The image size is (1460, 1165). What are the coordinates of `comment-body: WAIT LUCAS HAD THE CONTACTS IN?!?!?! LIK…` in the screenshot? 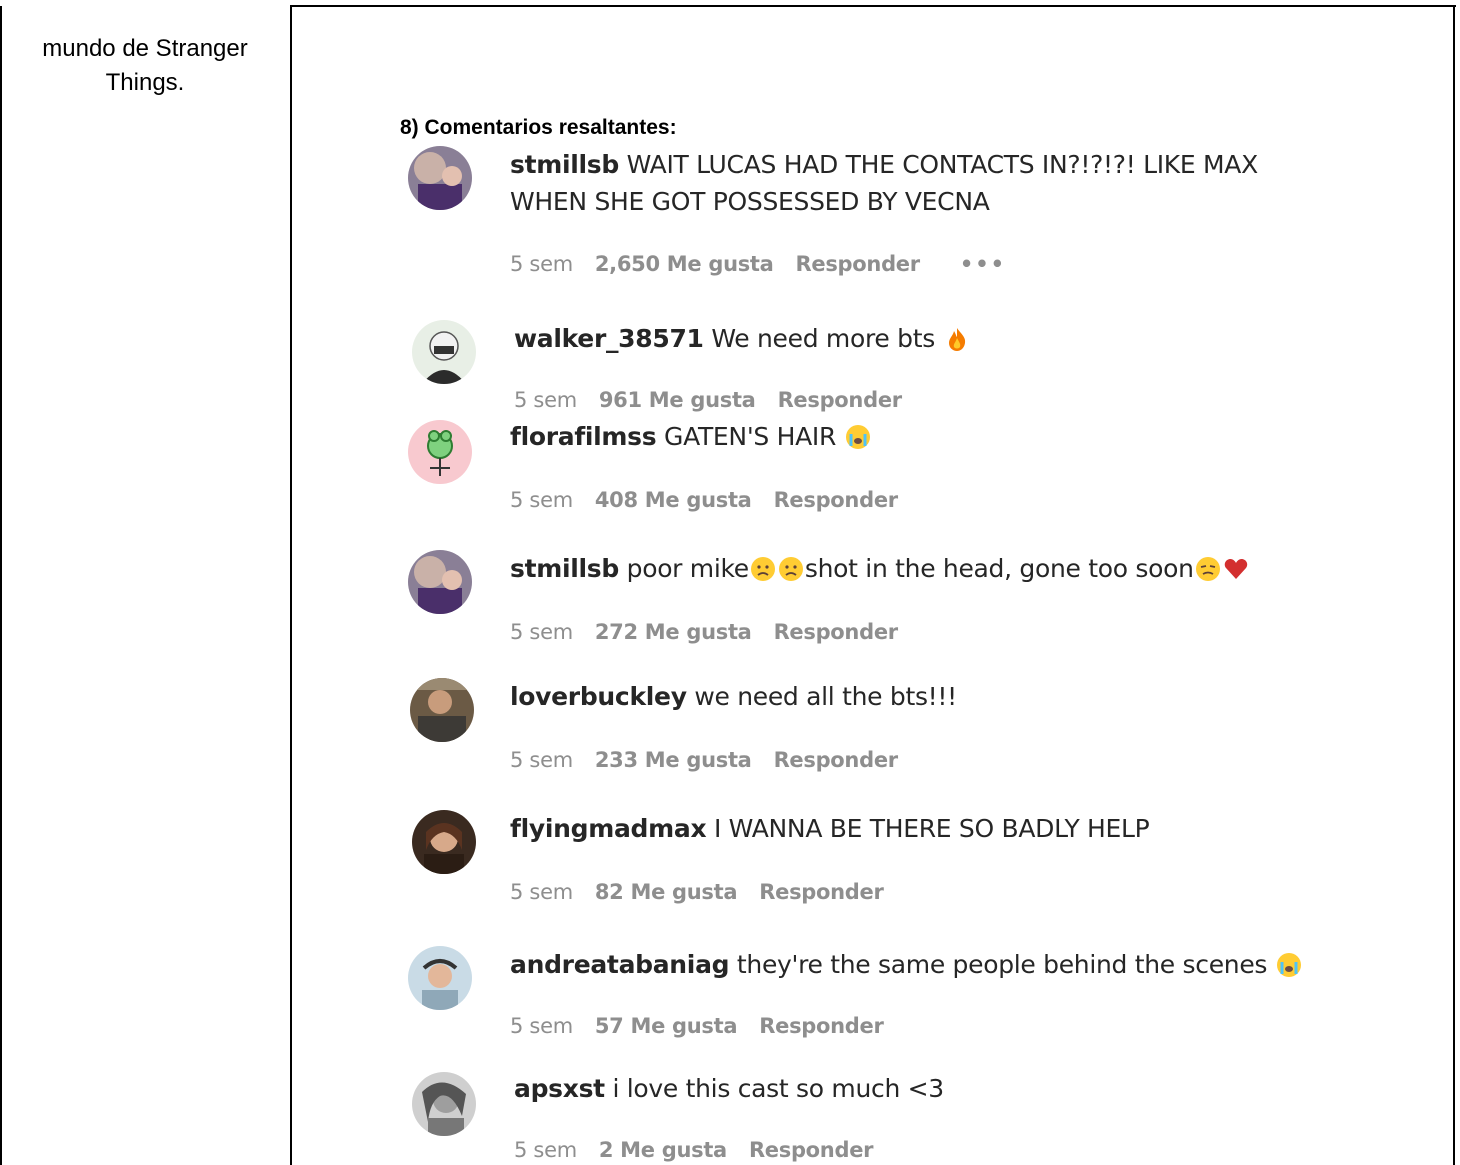 It's located at (884, 183).